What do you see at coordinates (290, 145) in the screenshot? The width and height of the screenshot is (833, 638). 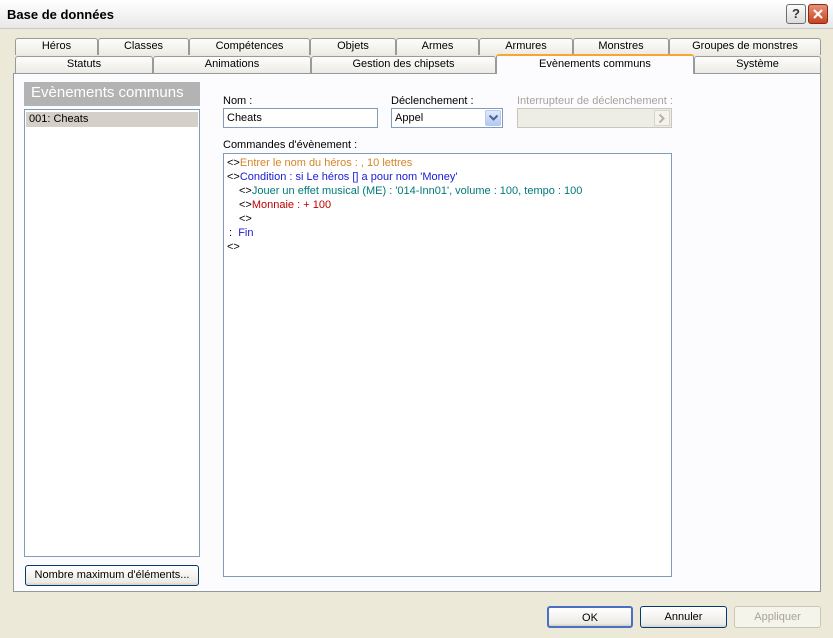 I see `commands-label: Commandes d'évènement :` at bounding box center [290, 145].